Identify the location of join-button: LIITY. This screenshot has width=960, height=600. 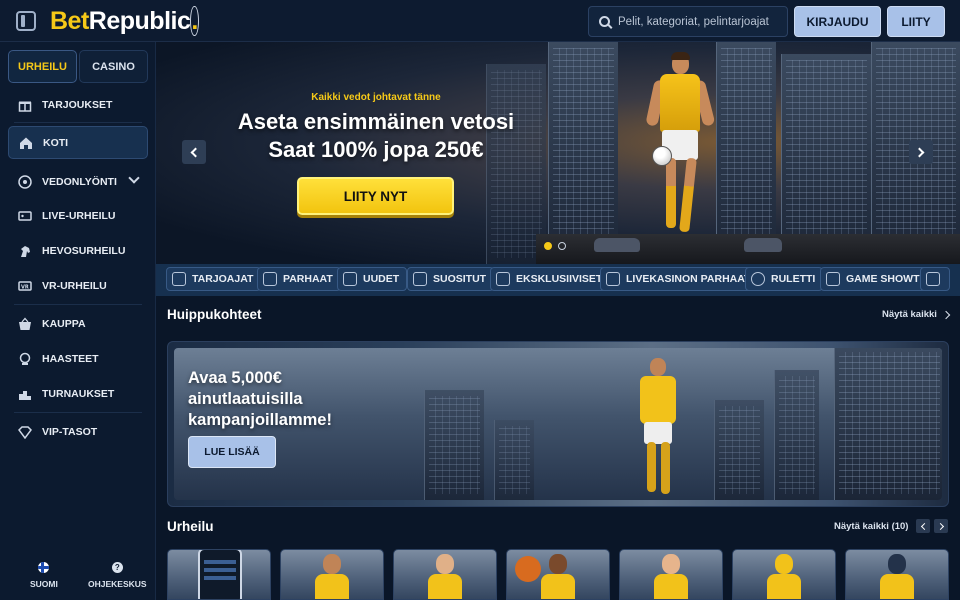
(916, 21).